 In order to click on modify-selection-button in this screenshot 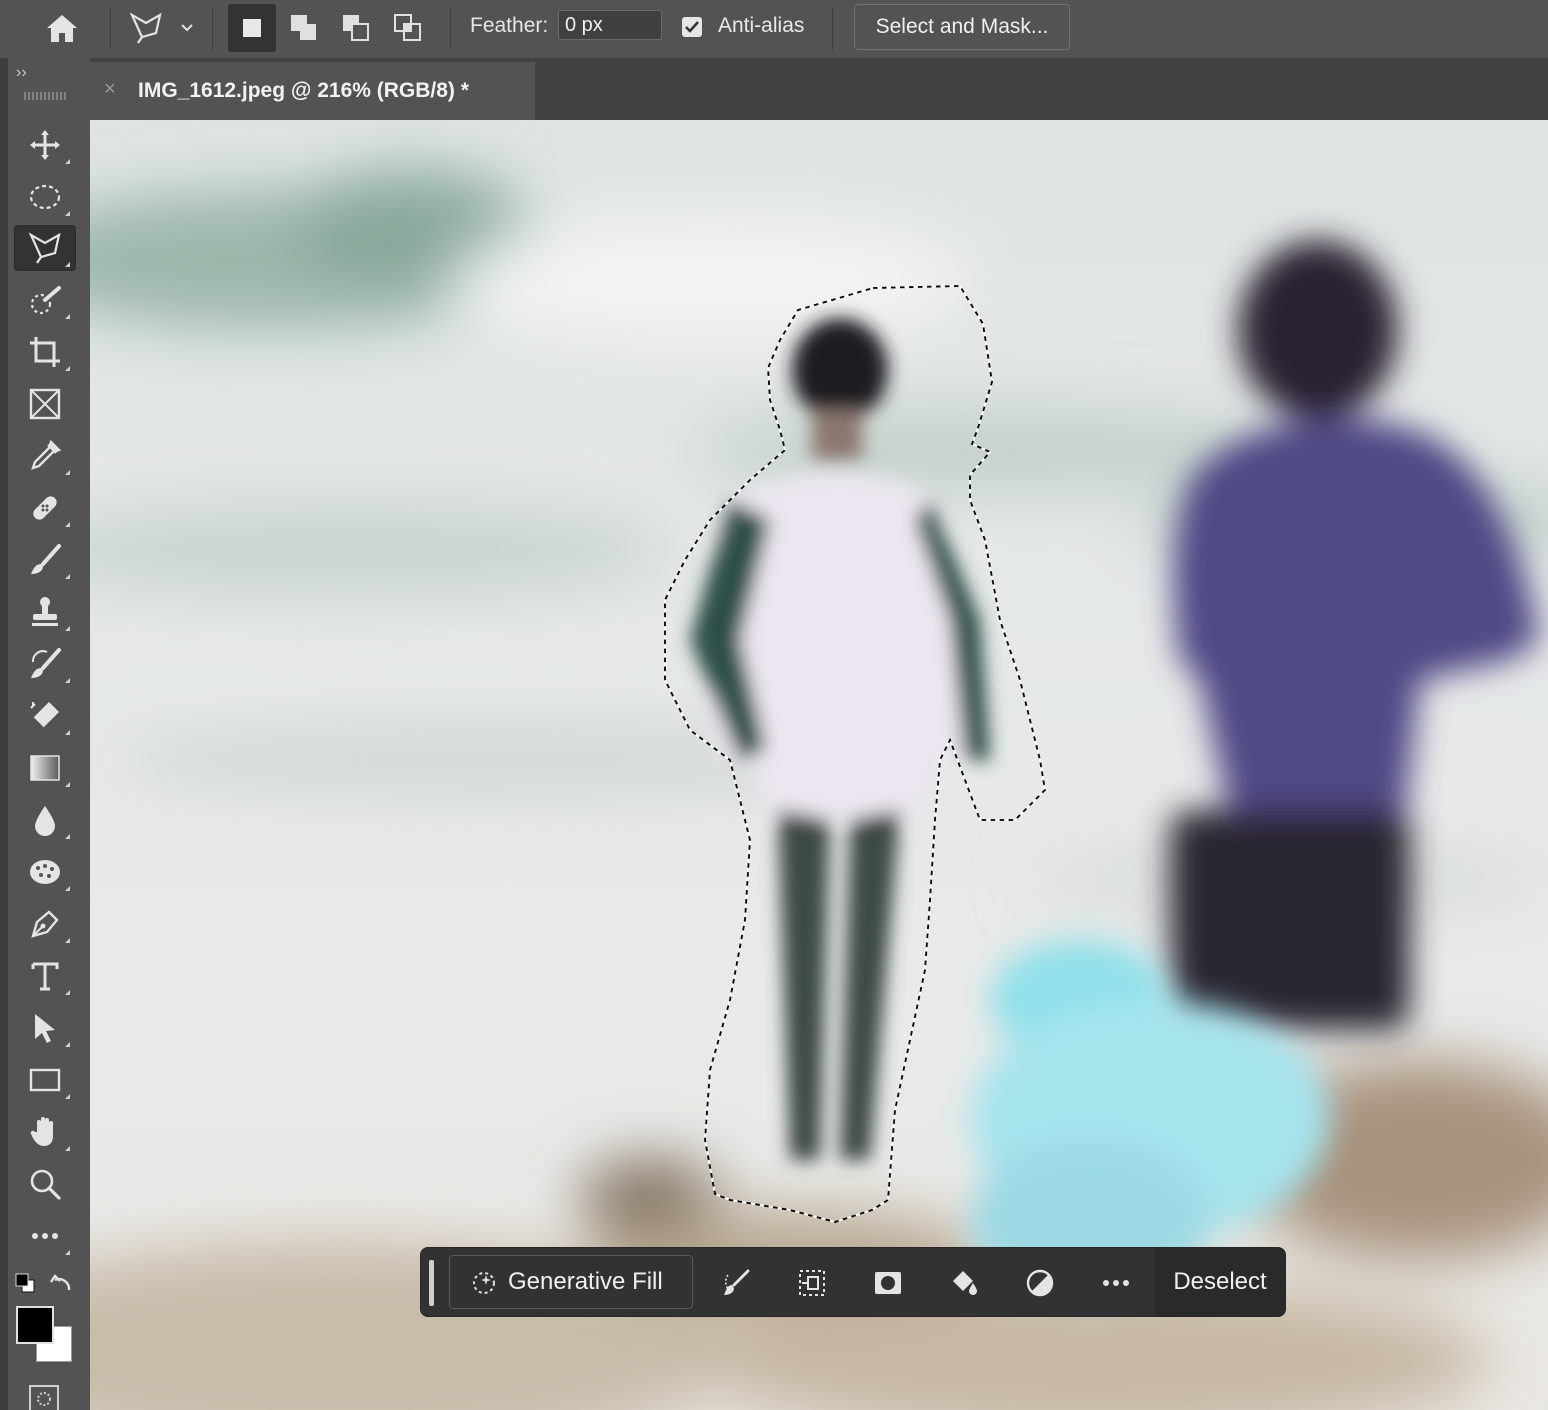, I will do `click(736, 1283)`.